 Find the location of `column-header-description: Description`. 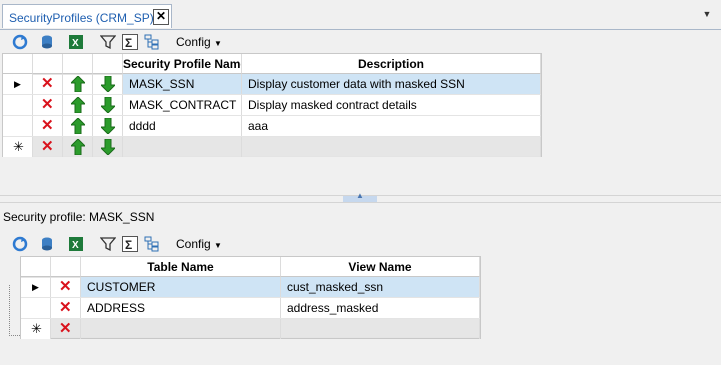

column-header-description: Description is located at coordinates (391, 64).